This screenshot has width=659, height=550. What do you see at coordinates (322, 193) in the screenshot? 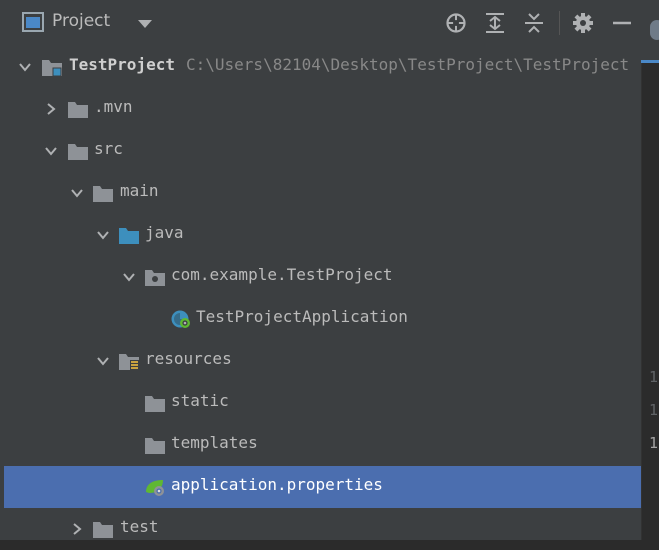
I see `tree-node-main: main` at bounding box center [322, 193].